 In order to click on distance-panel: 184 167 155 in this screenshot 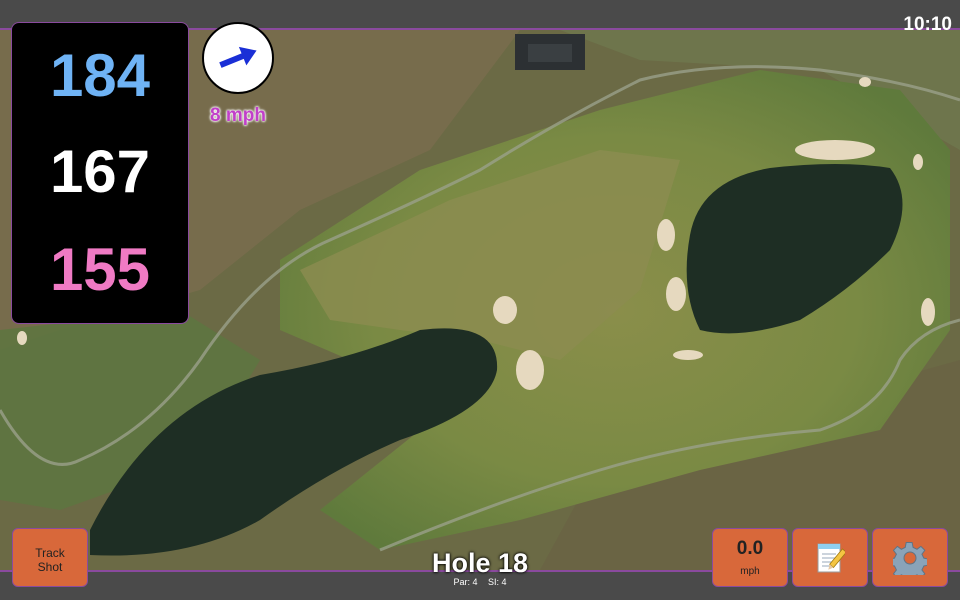, I will do `click(100, 173)`.